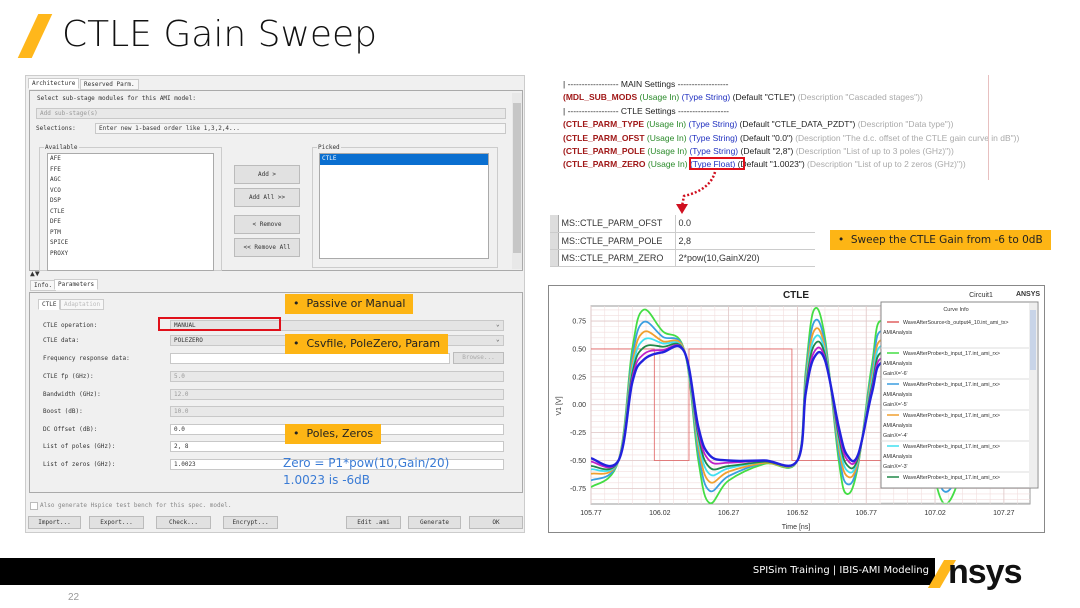  What do you see at coordinates (267, 174) in the screenshot?
I see `add-button: Add >` at bounding box center [267, 174].